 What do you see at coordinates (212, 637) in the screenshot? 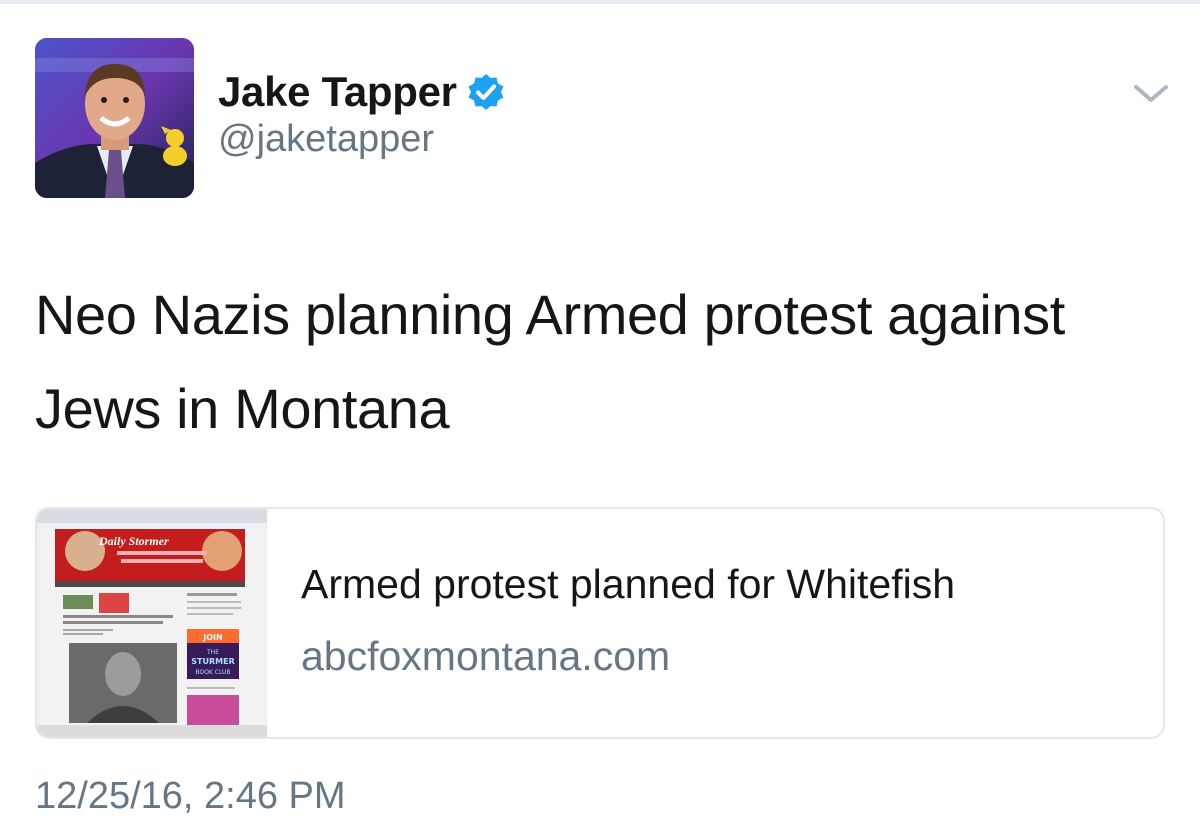
I see `thumb-join-text: JOIN` at bounding box center [212, 637].